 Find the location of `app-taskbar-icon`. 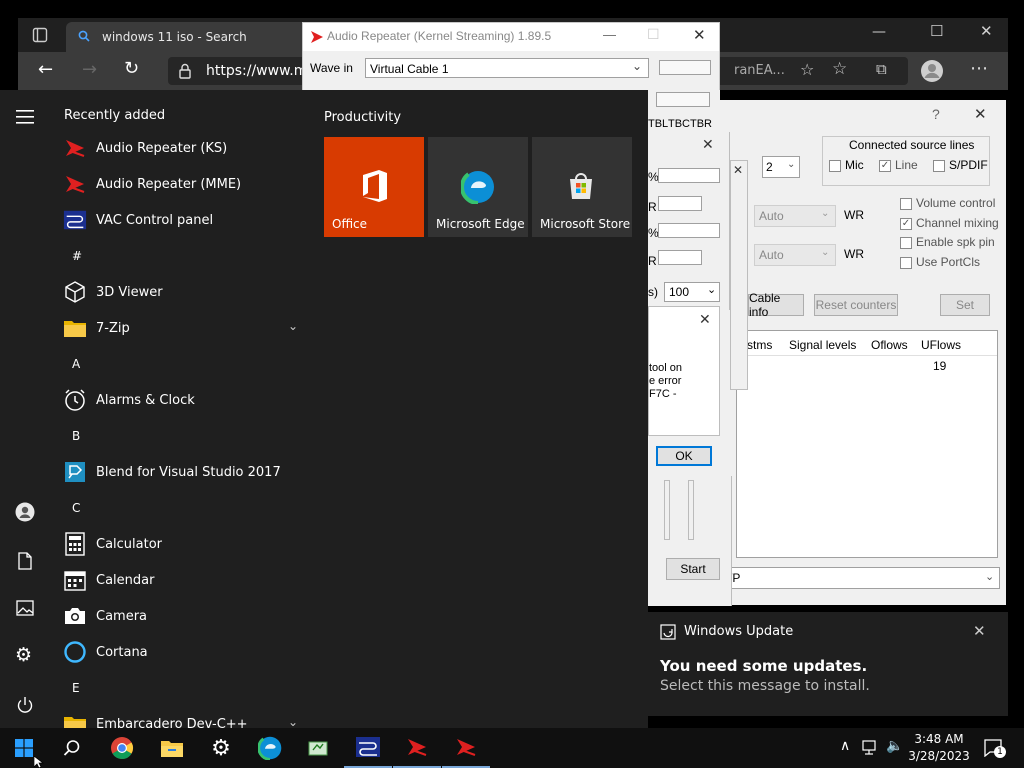

app-taskbar-icon is located at coordinates (318, 748).